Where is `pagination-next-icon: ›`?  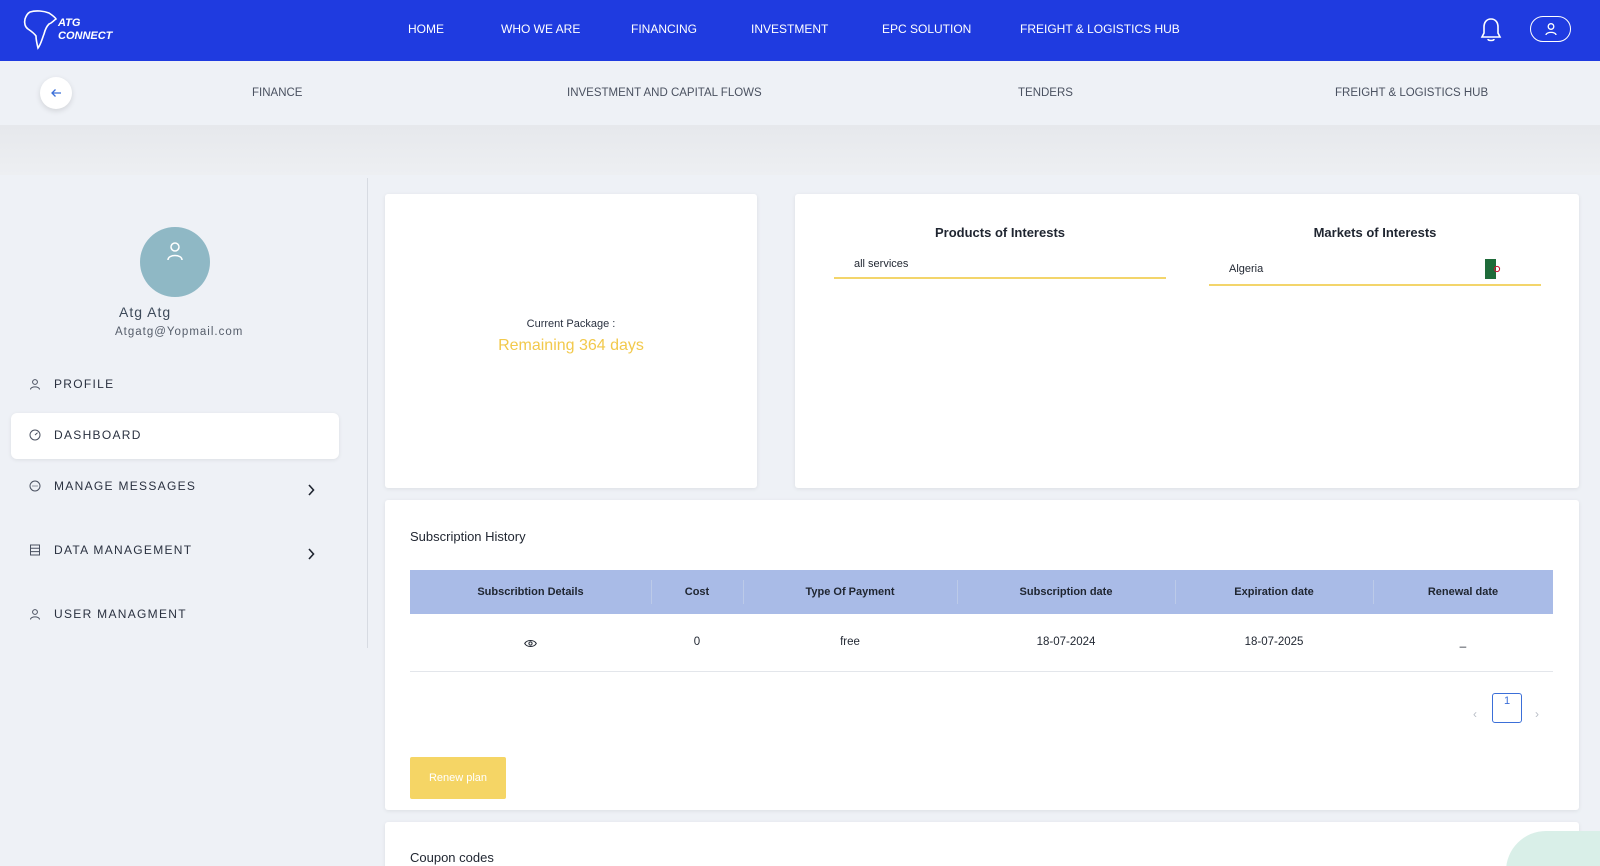 pagination-next-icon: › is located at coordinates (1537, 714).